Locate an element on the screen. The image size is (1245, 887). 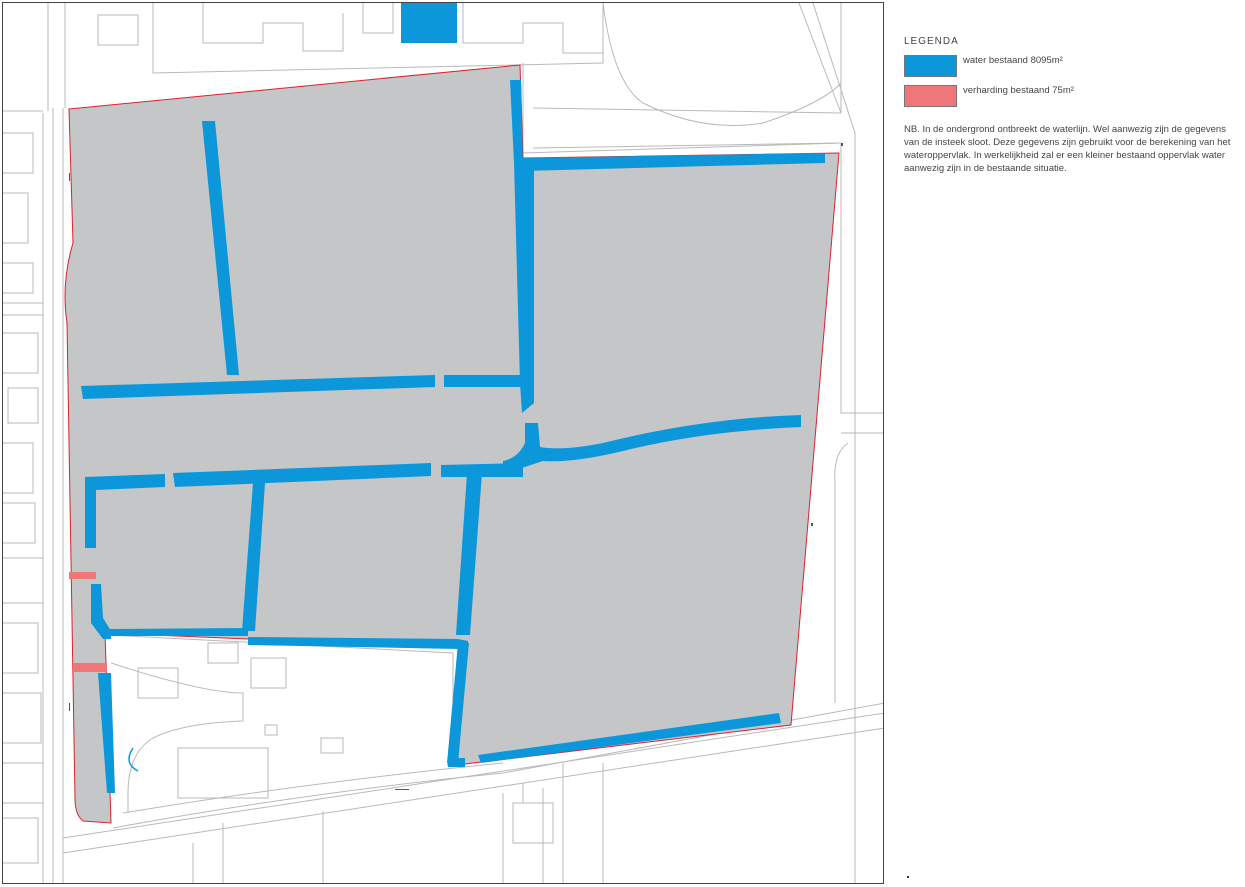
legend-title: LEGENDA is located at coordinates (931, 41).